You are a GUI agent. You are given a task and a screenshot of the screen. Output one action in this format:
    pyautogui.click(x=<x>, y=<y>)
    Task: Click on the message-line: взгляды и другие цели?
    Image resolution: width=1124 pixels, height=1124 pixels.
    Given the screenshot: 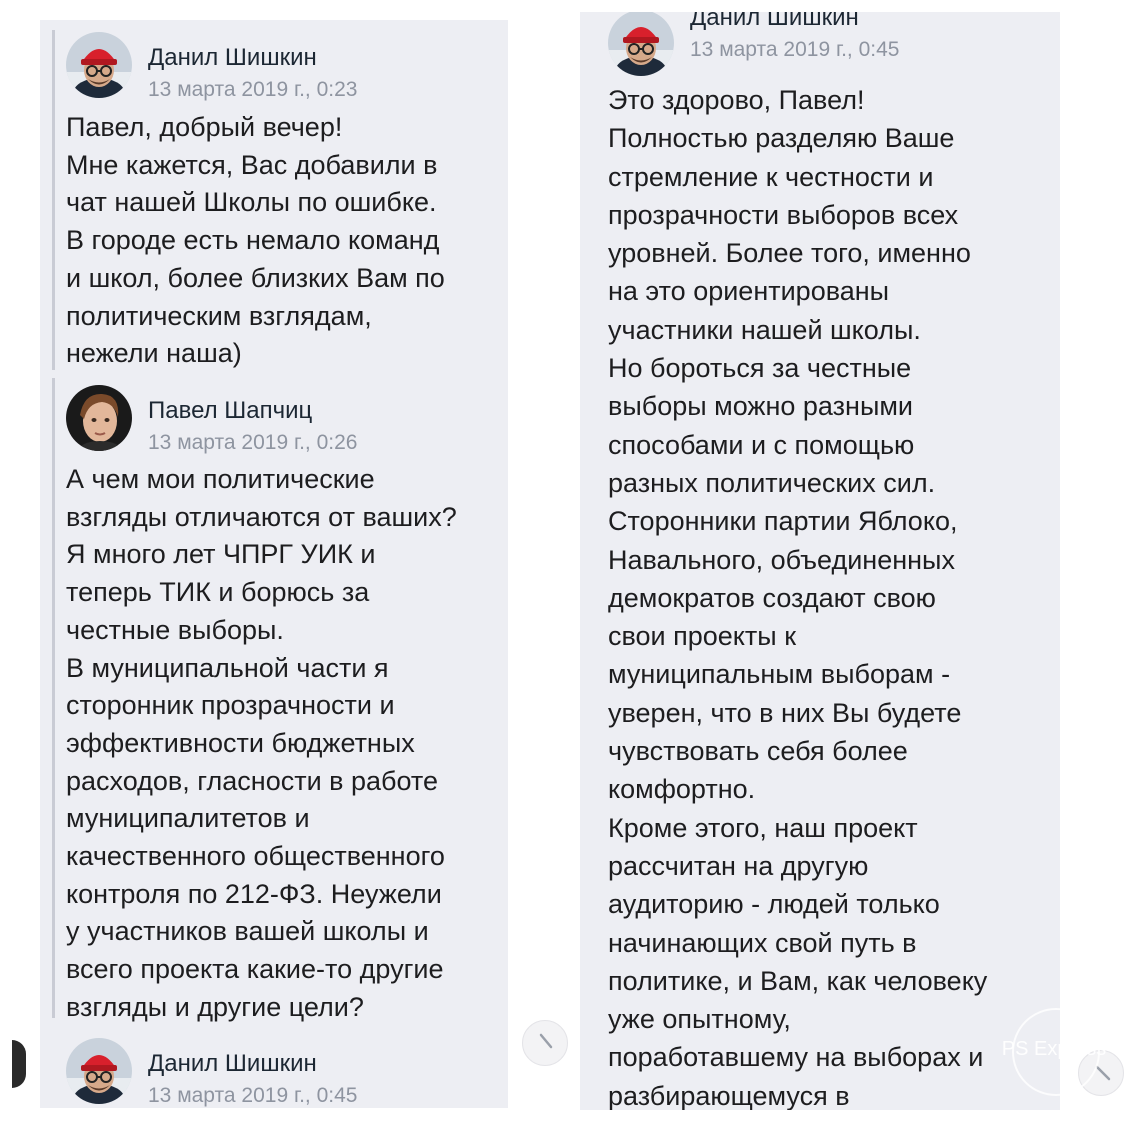 What is the action you would take?
    pyautogui.click(x=215, y=1006)
    